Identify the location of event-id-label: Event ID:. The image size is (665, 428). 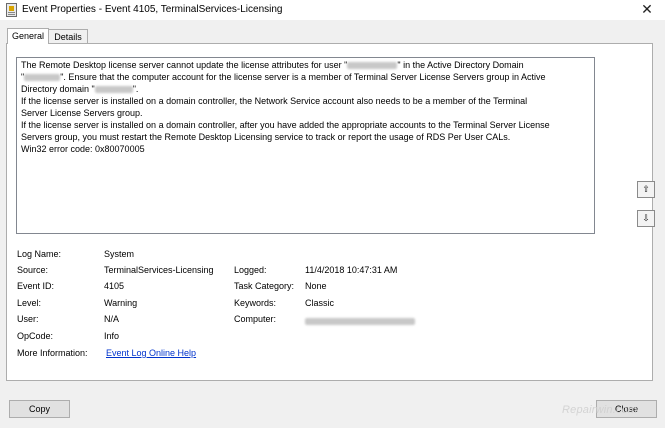
(36, 286).